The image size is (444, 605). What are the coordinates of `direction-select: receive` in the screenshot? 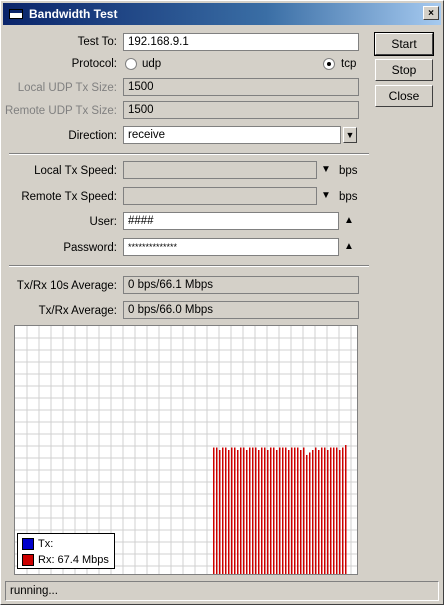 It's located at (232, 135).